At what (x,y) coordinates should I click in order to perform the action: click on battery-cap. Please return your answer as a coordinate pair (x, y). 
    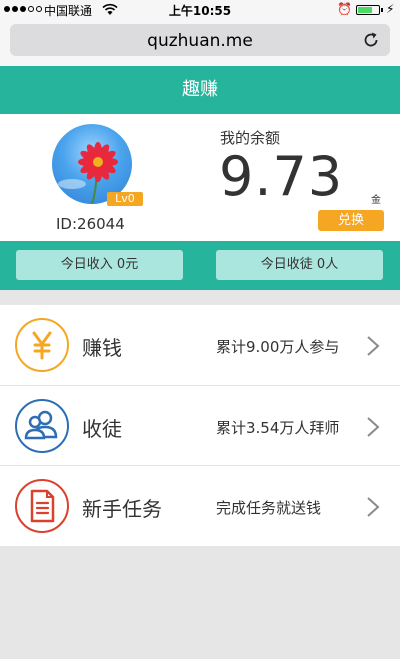
    Looking at the image, I should click on (382, 10).